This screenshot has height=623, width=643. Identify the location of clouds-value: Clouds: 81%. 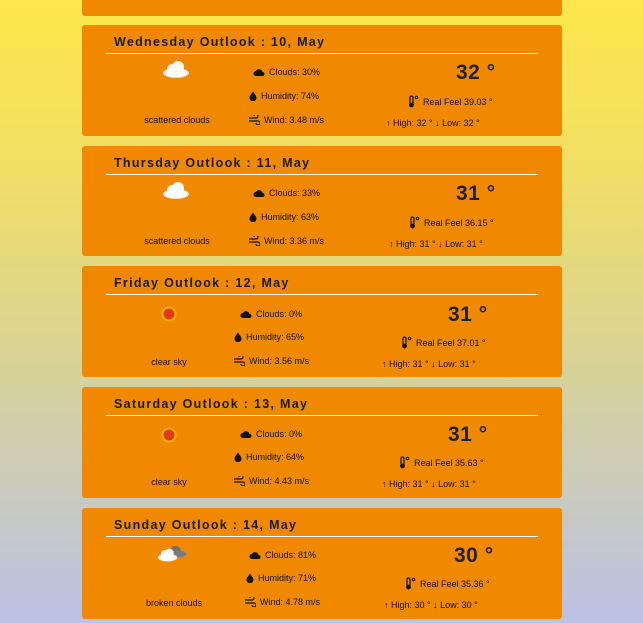
(291, 555).